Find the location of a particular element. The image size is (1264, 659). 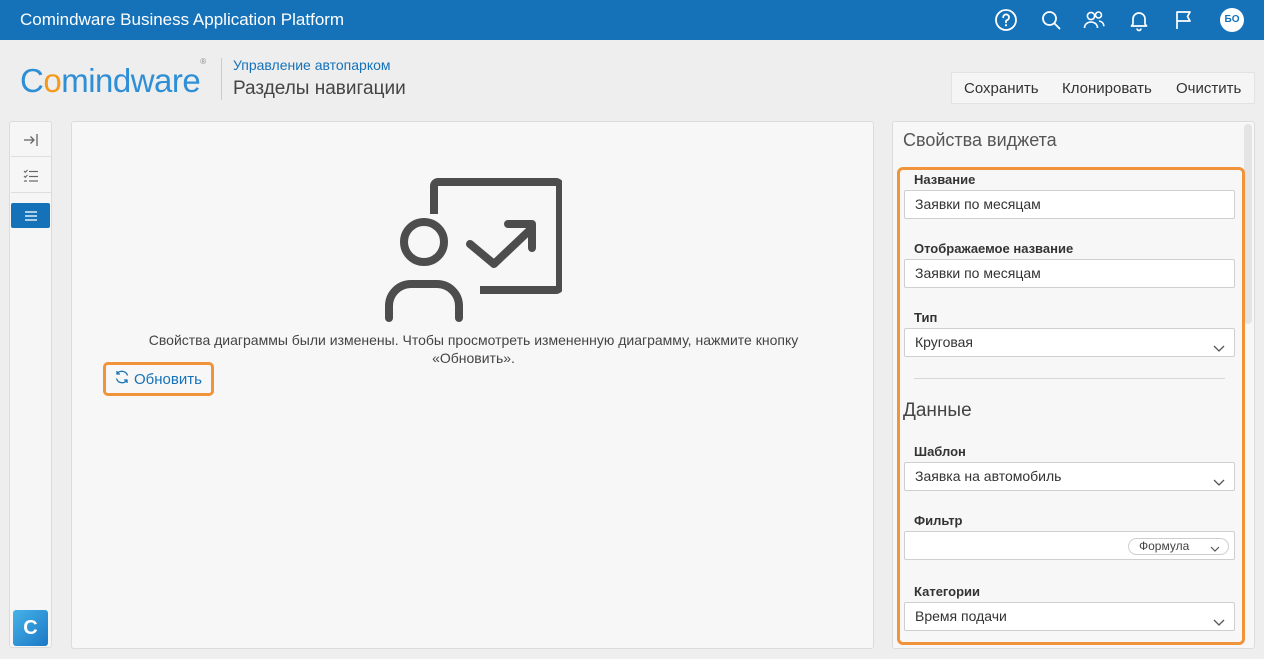

header-divider is located at coordinates (221, 79).